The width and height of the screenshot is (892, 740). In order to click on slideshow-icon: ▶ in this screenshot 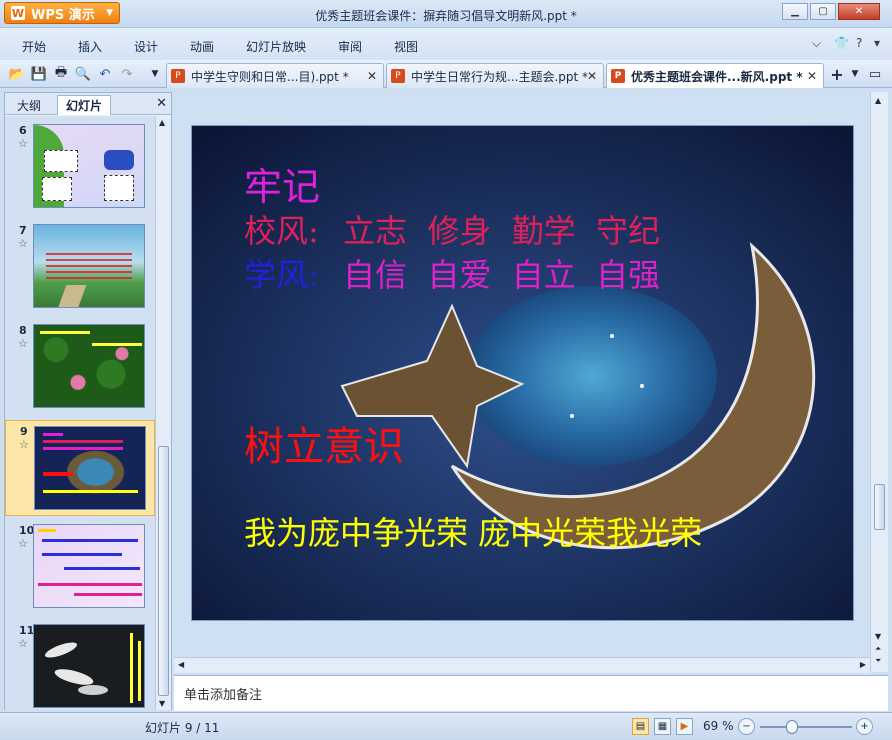, I will do `click(684, 726)`.